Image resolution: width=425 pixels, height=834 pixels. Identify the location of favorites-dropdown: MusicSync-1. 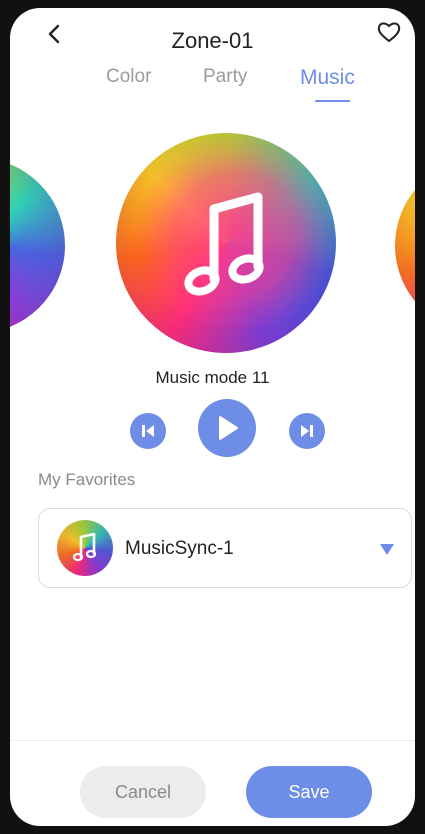
(225, 548).